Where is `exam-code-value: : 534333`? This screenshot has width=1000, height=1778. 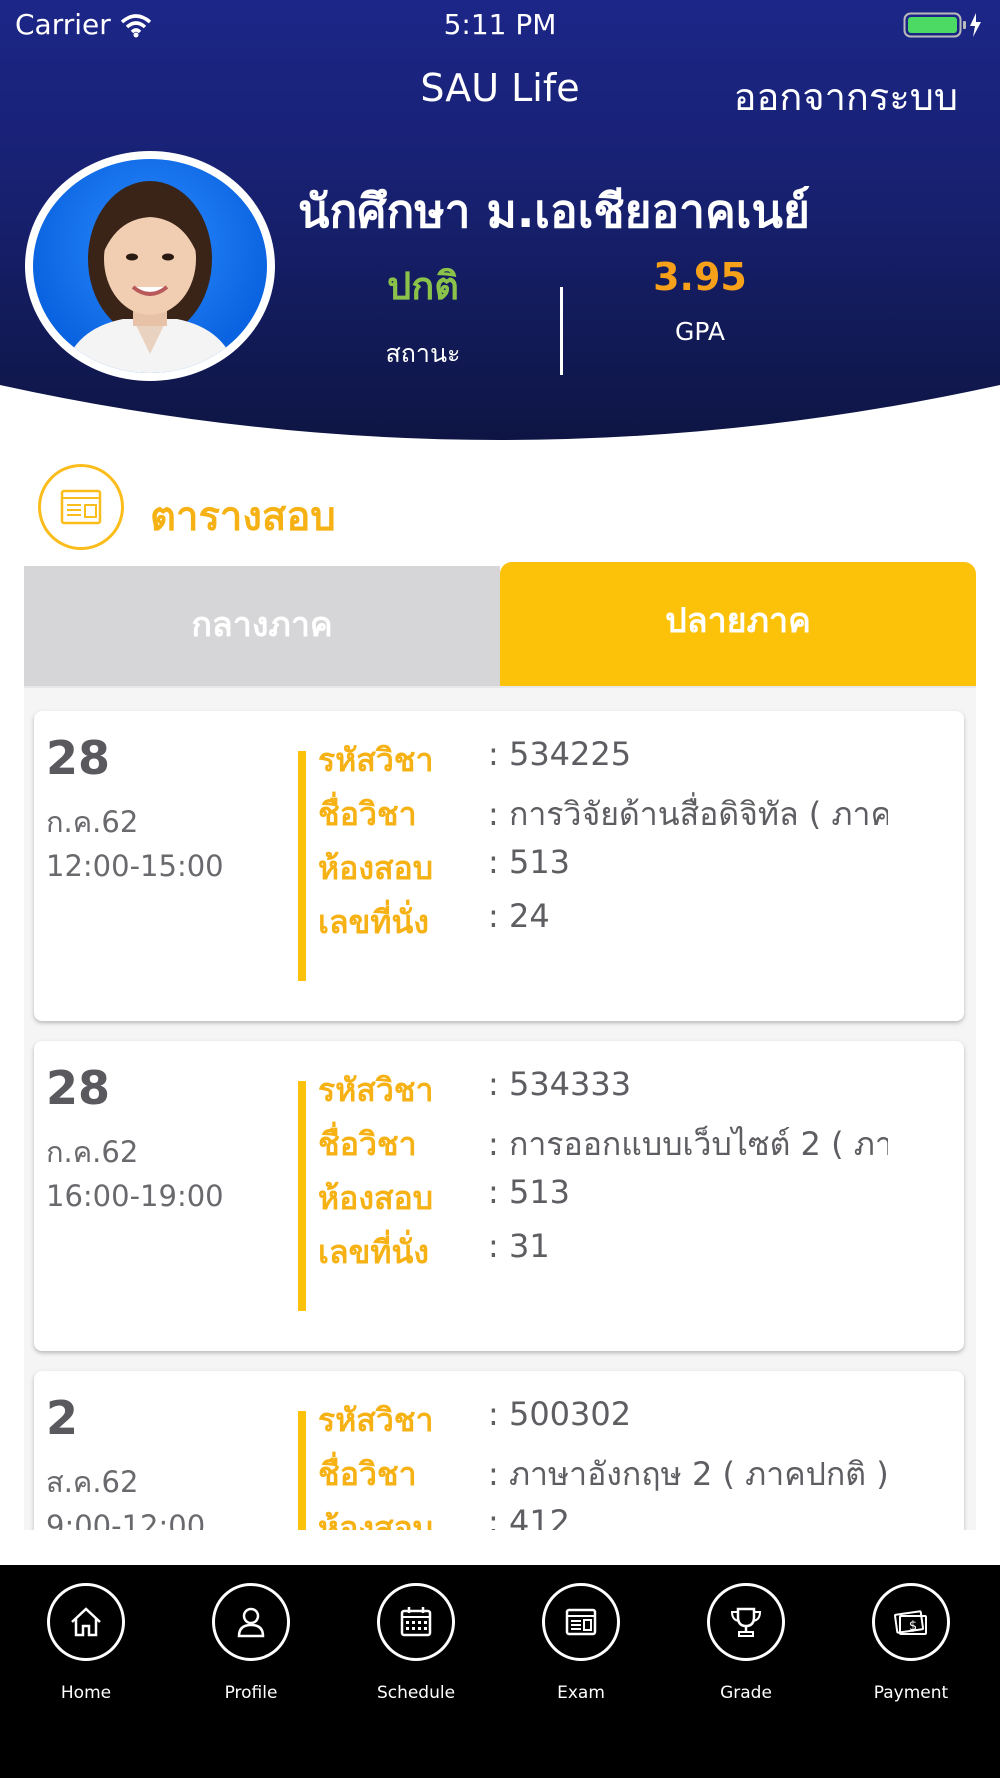 exam-code-value: : 534333 is located at coordinates (560, 1084).